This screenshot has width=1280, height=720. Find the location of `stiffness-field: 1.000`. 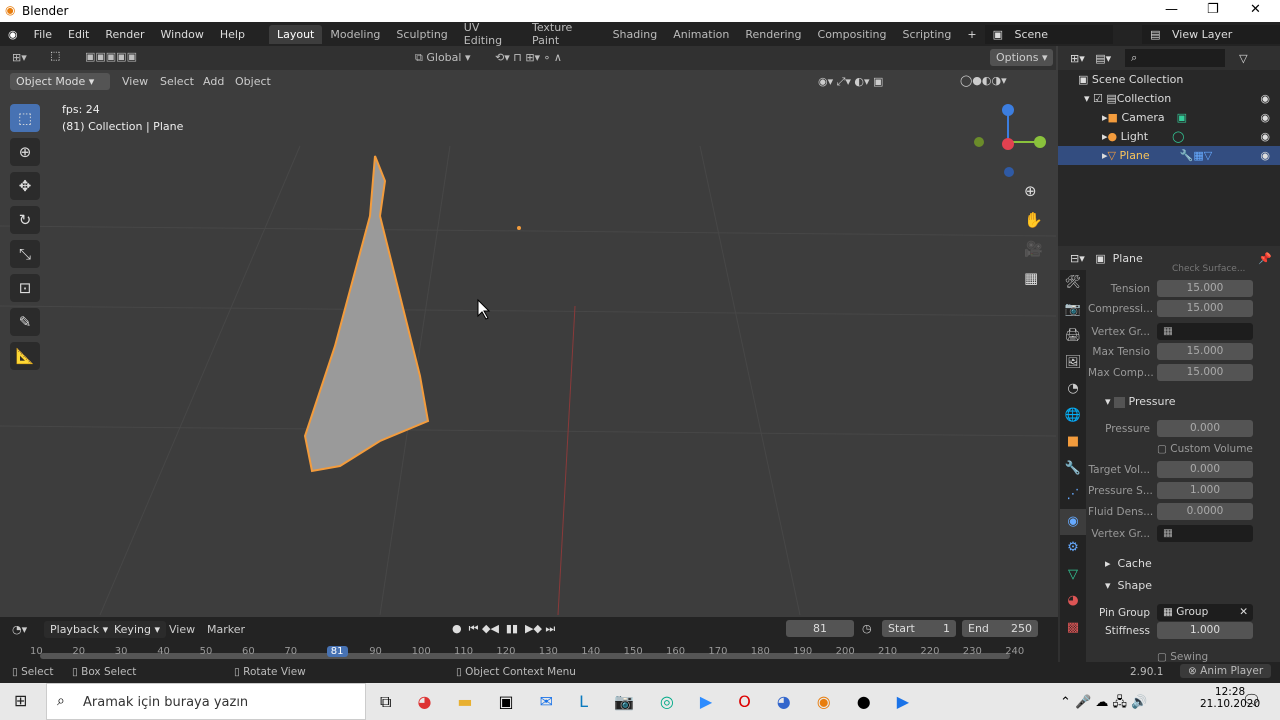

stiffness-field: 1.000 is located at coordinates (1205, 630).